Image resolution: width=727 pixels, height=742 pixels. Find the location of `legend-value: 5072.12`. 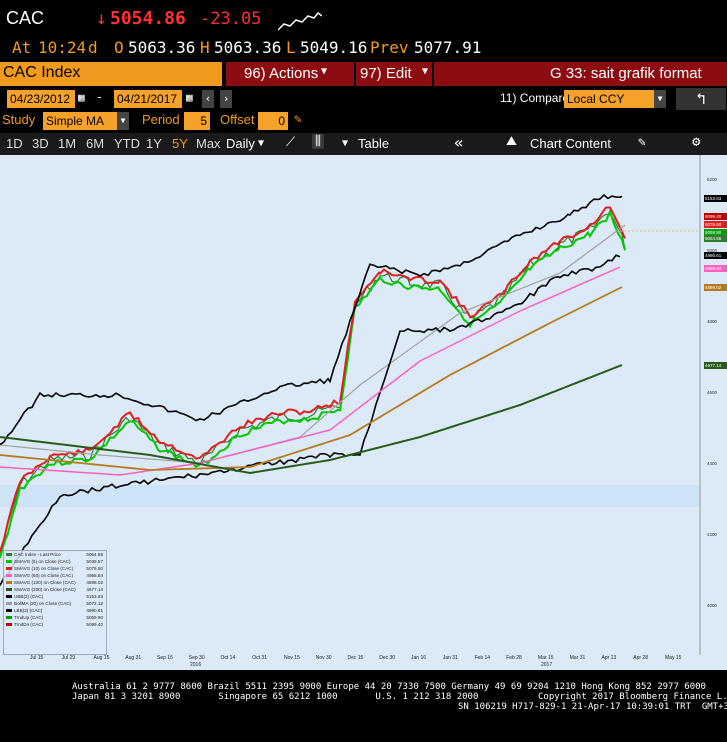

legend-value: 5072.12 is located at coordinates (94, 603).